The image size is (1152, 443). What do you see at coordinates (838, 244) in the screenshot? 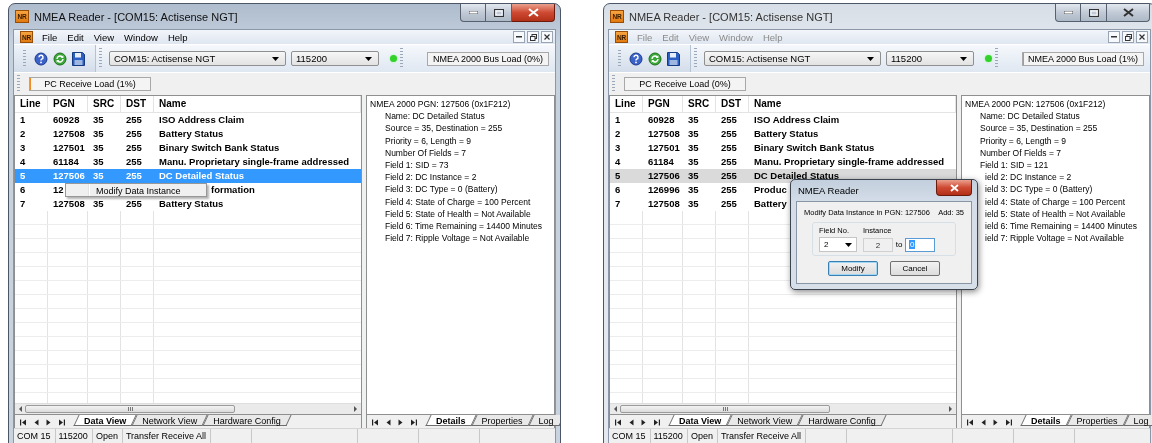
I see `field-dropdown: 2` at bounding box center [838, 244].